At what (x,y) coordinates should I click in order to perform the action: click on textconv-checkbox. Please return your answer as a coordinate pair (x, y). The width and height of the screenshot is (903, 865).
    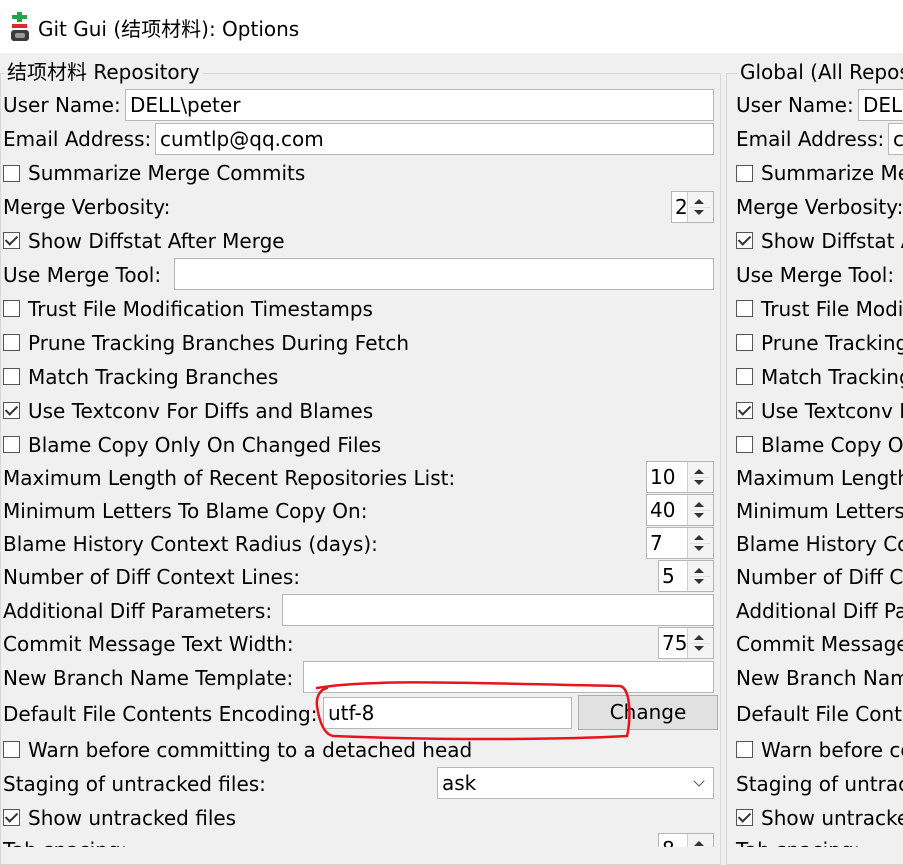
    Looking at the image, I should click on (11, 410).